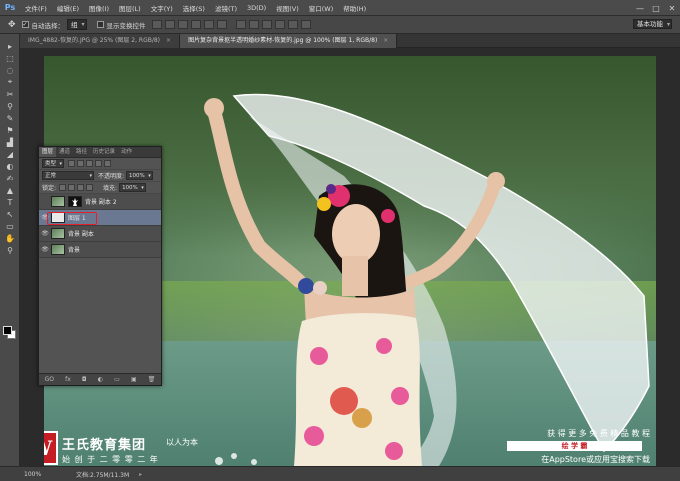 This screenshot has width=680, height=481. What do you see at coordinates (81, 163) in the screenshot?
I see `filter-adjust-icon` at bounding box center [81, 163].